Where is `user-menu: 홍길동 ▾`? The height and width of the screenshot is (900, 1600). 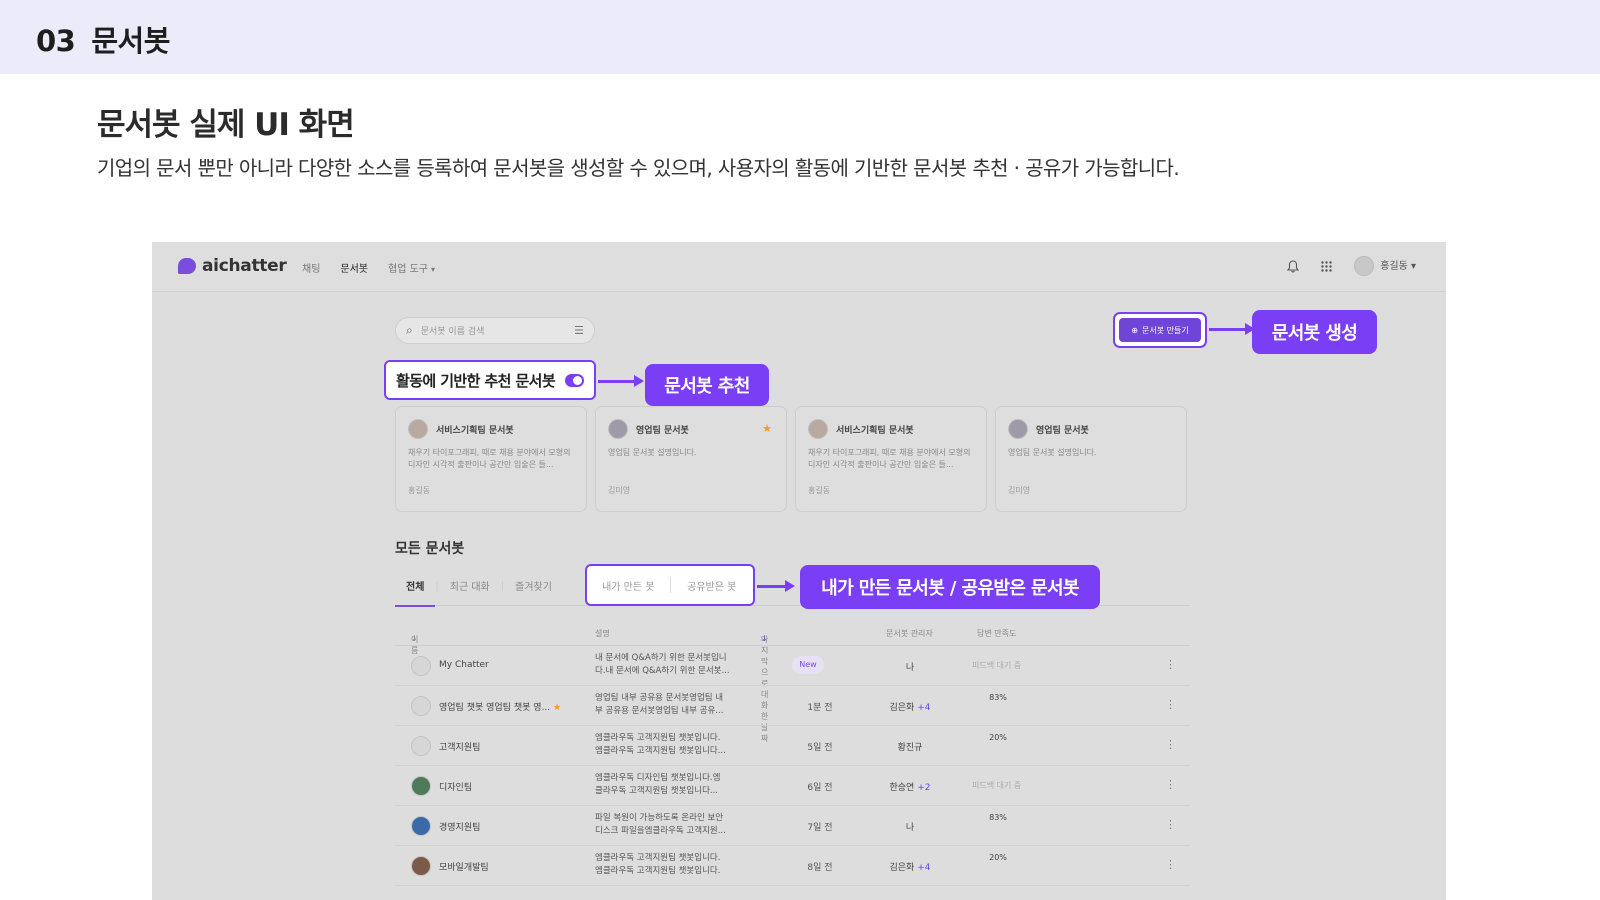 user-menu: 홍길동 ▾ is located at coordinates (1385, 266).